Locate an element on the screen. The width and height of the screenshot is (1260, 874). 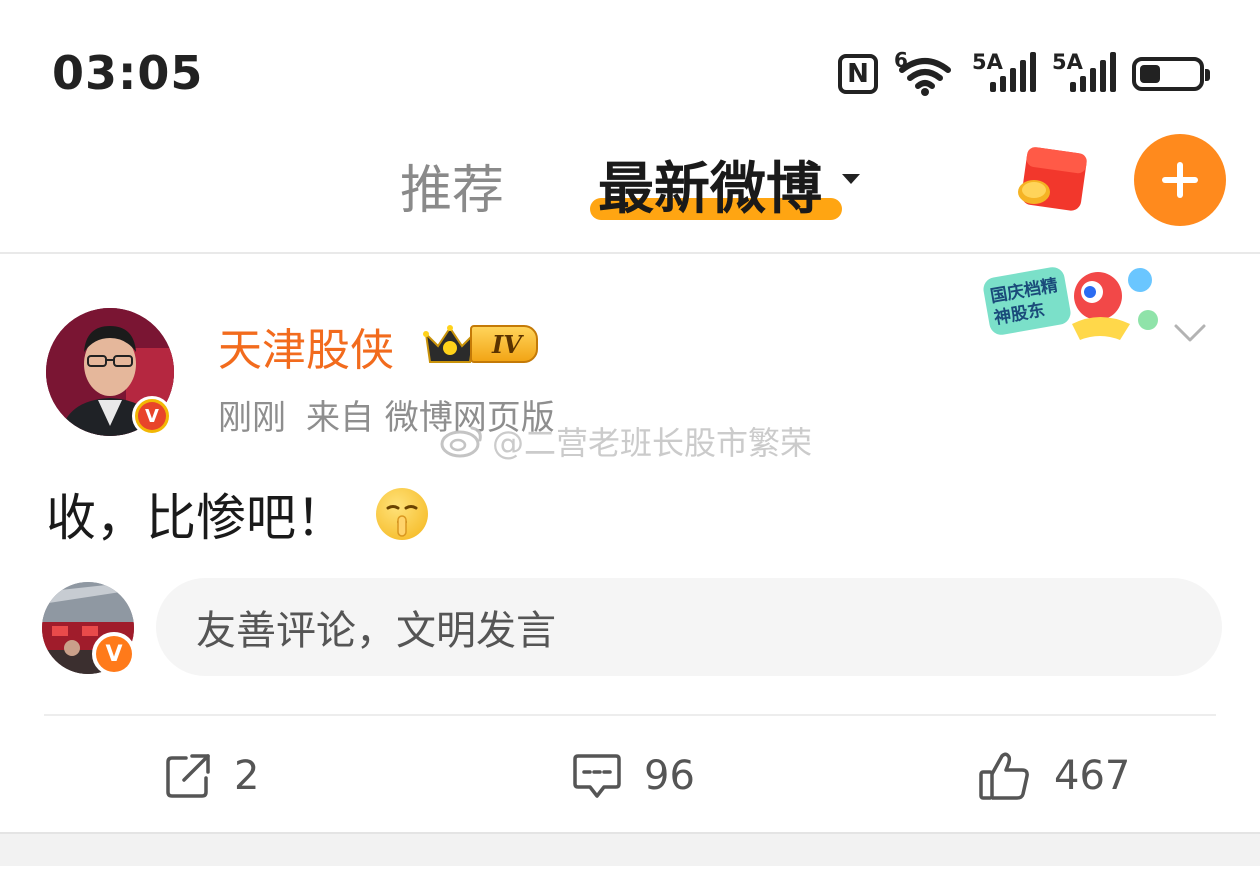
member-level-badge: IV is located at coordinates (480, 344).